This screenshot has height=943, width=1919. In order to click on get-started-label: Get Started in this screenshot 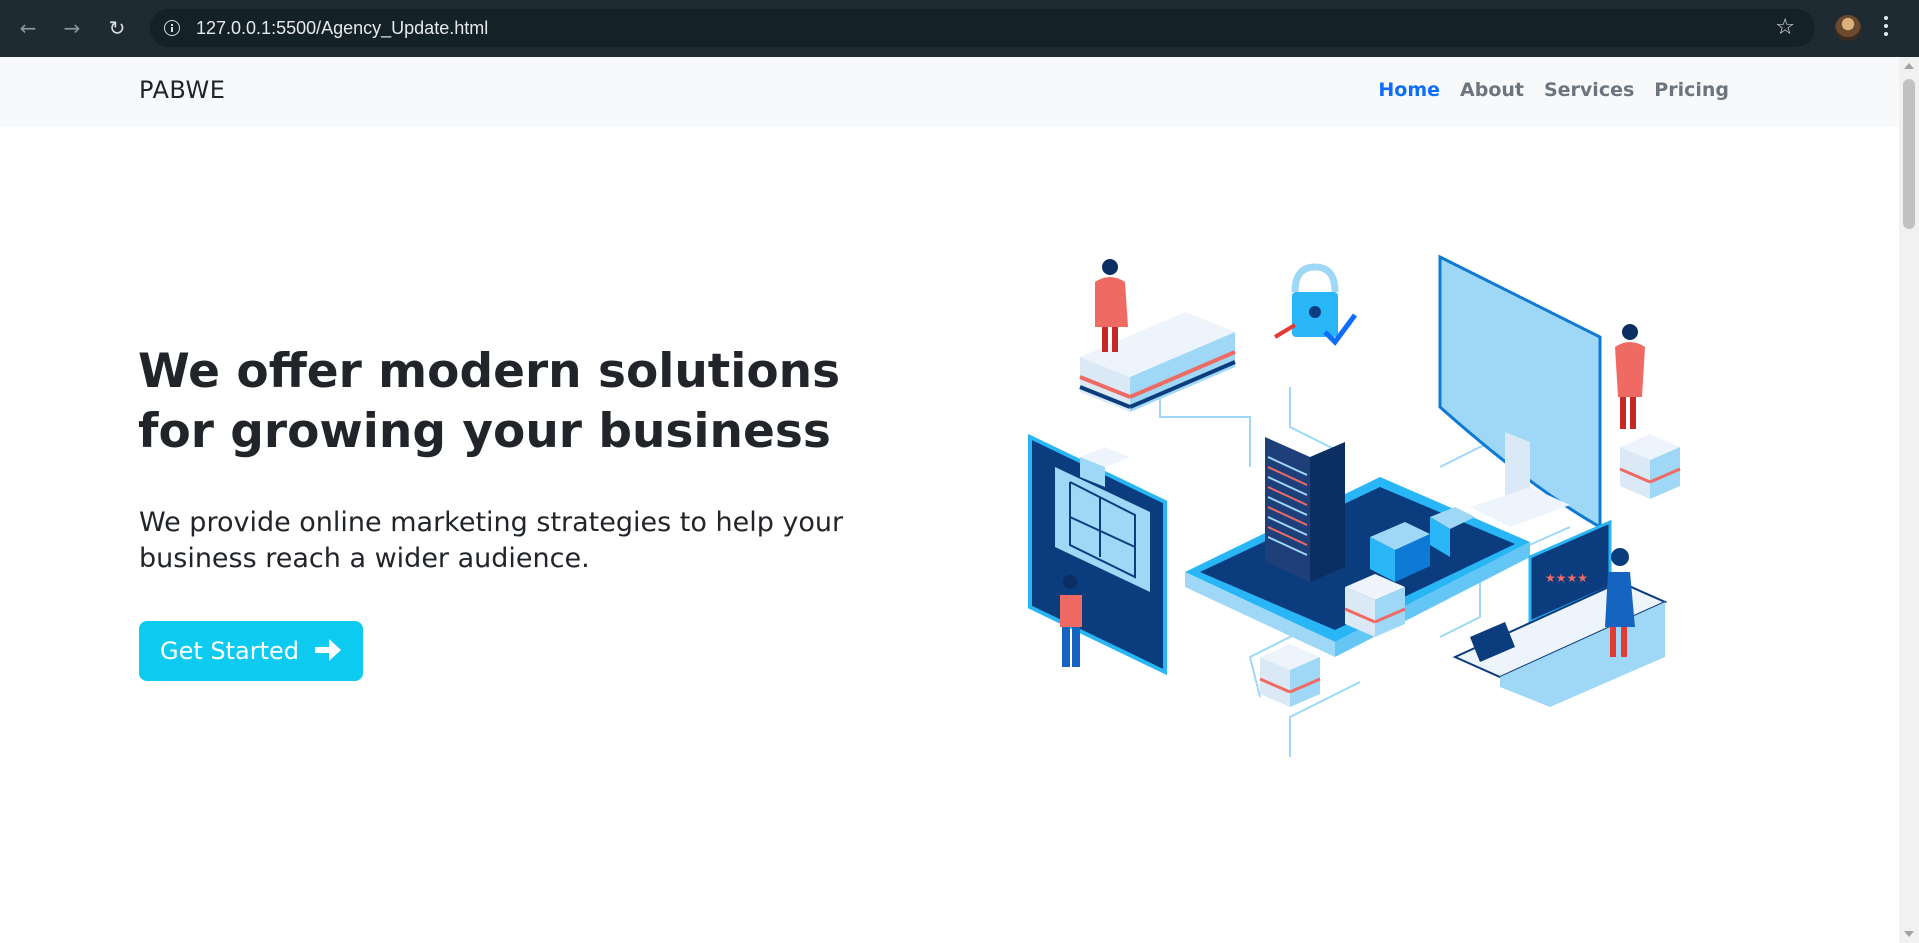, I will do `click(230, 651)`.